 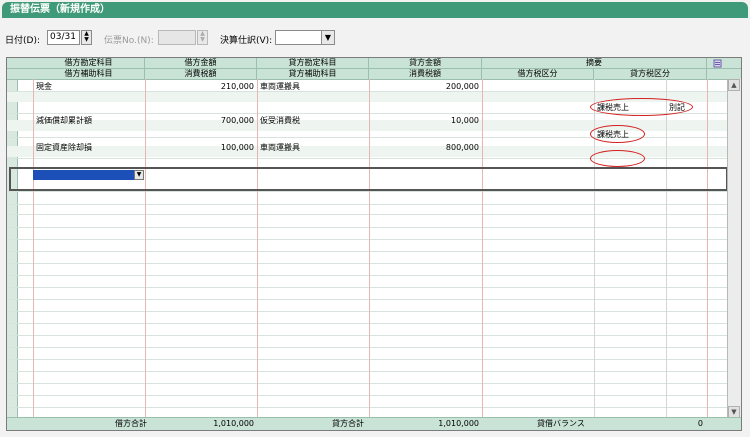 I want to click on credit-total: 1,010,000, so click(x=458, y=423).